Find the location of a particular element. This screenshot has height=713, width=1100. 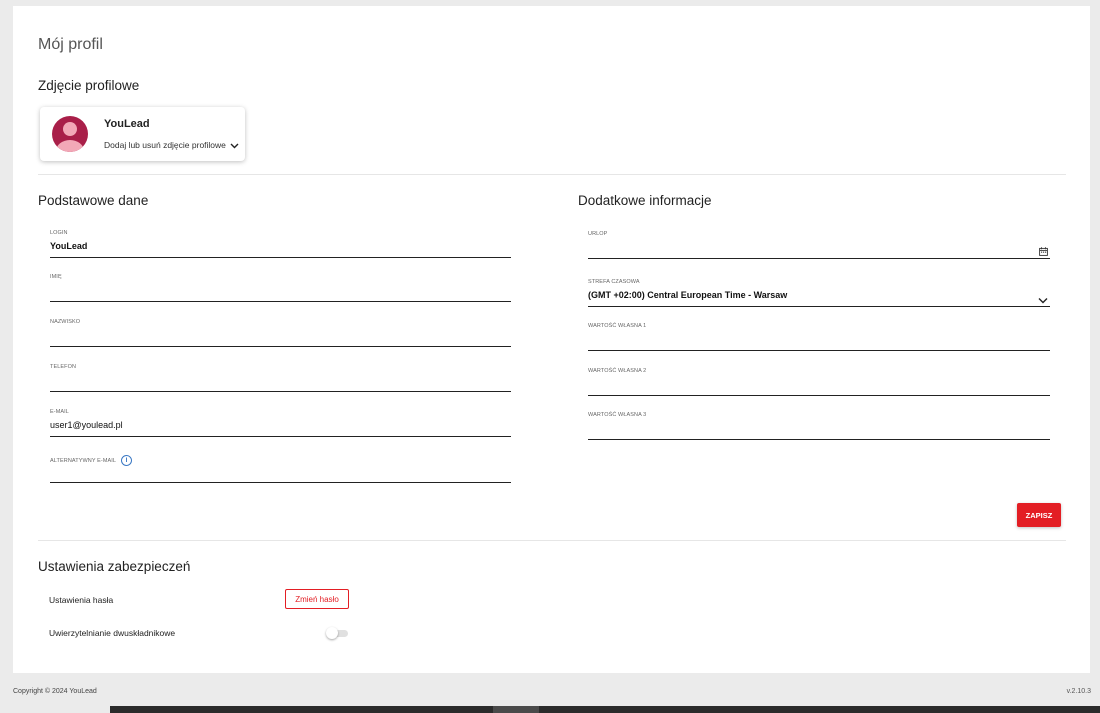

phone-field: TELEFON is located at coordinates (280, 376).